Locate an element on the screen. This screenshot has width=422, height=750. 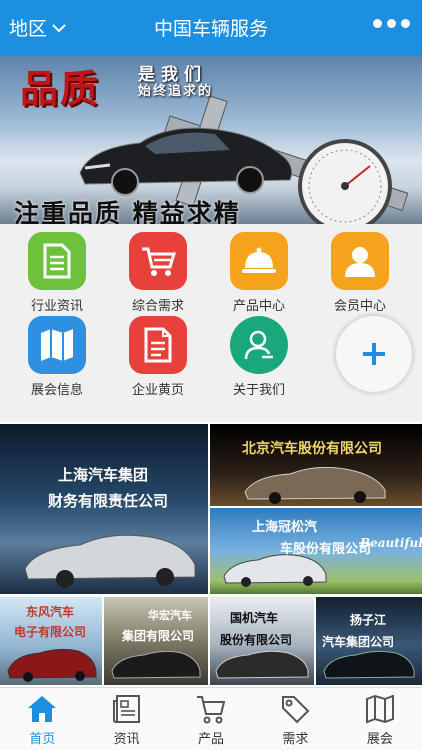
grid-item-label: 会员中心 is located at coordinates (359, 306).